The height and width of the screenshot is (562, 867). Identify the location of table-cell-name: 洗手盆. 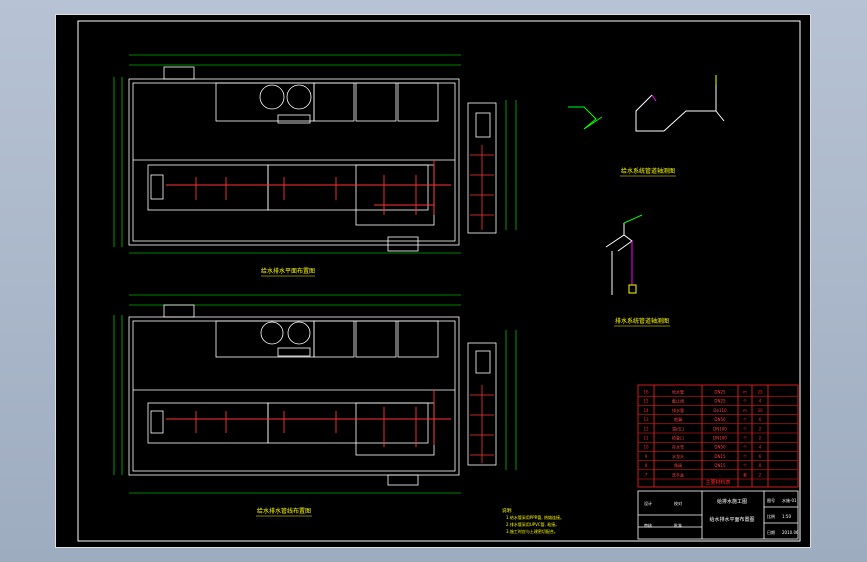
(678, 474).